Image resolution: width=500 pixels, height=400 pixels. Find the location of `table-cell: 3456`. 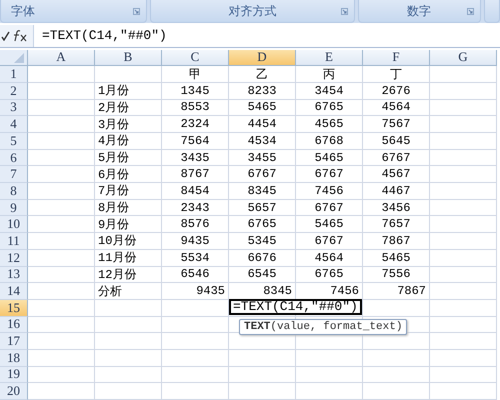

table-cell: 3456 is located at coordinates (396, 208).